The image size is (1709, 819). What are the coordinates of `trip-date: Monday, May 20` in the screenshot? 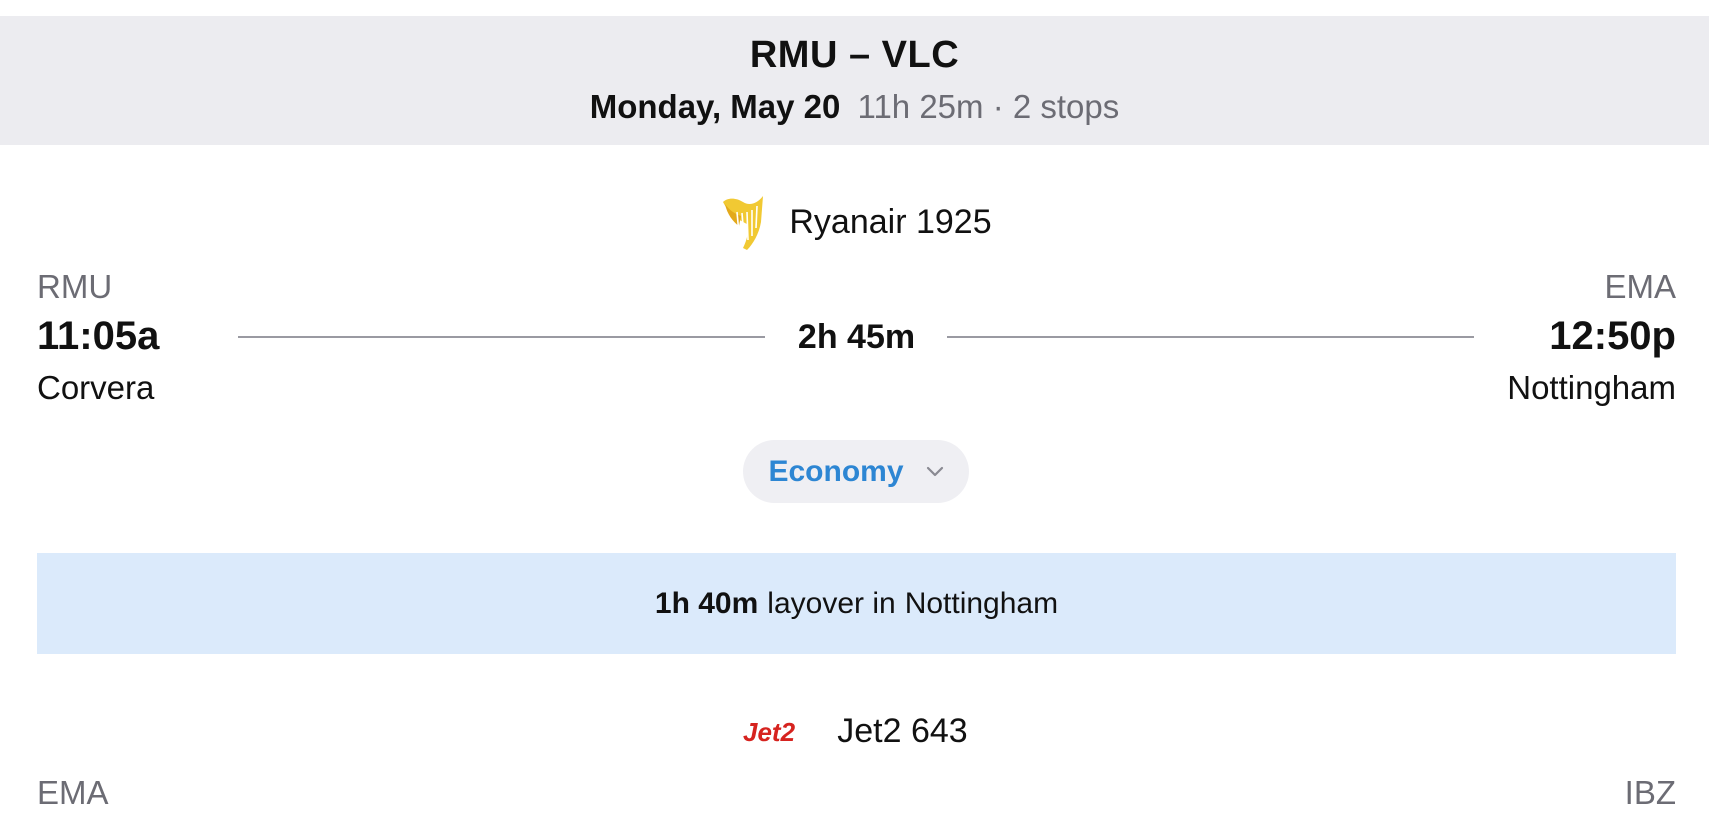 It's located at (715, 106).